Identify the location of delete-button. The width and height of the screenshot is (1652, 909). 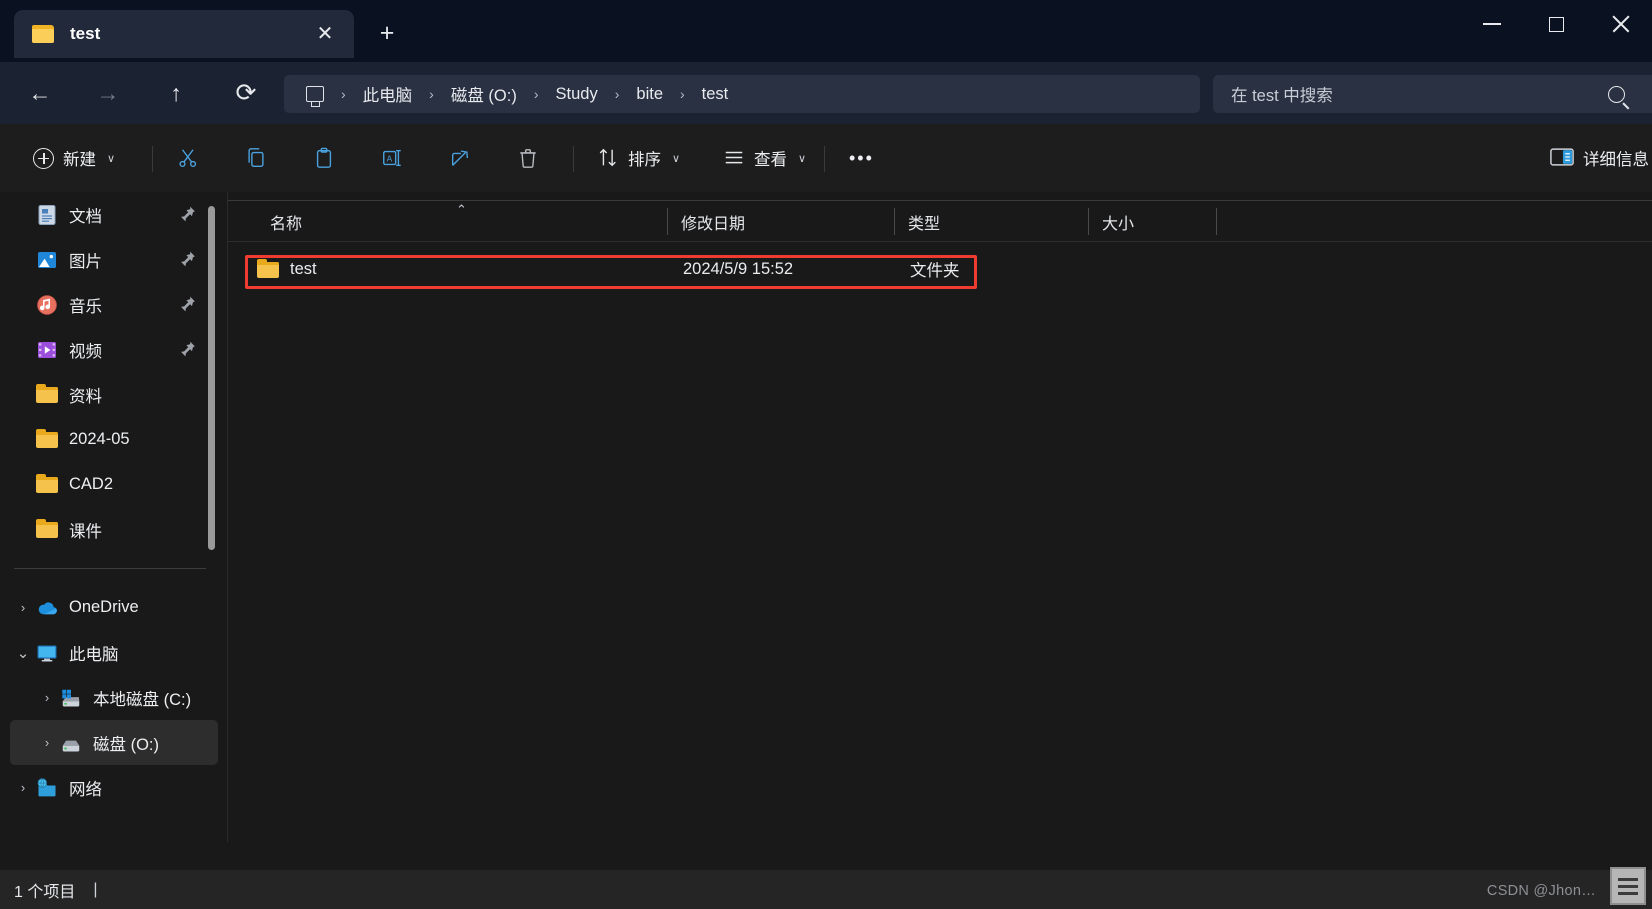
(528, 158).